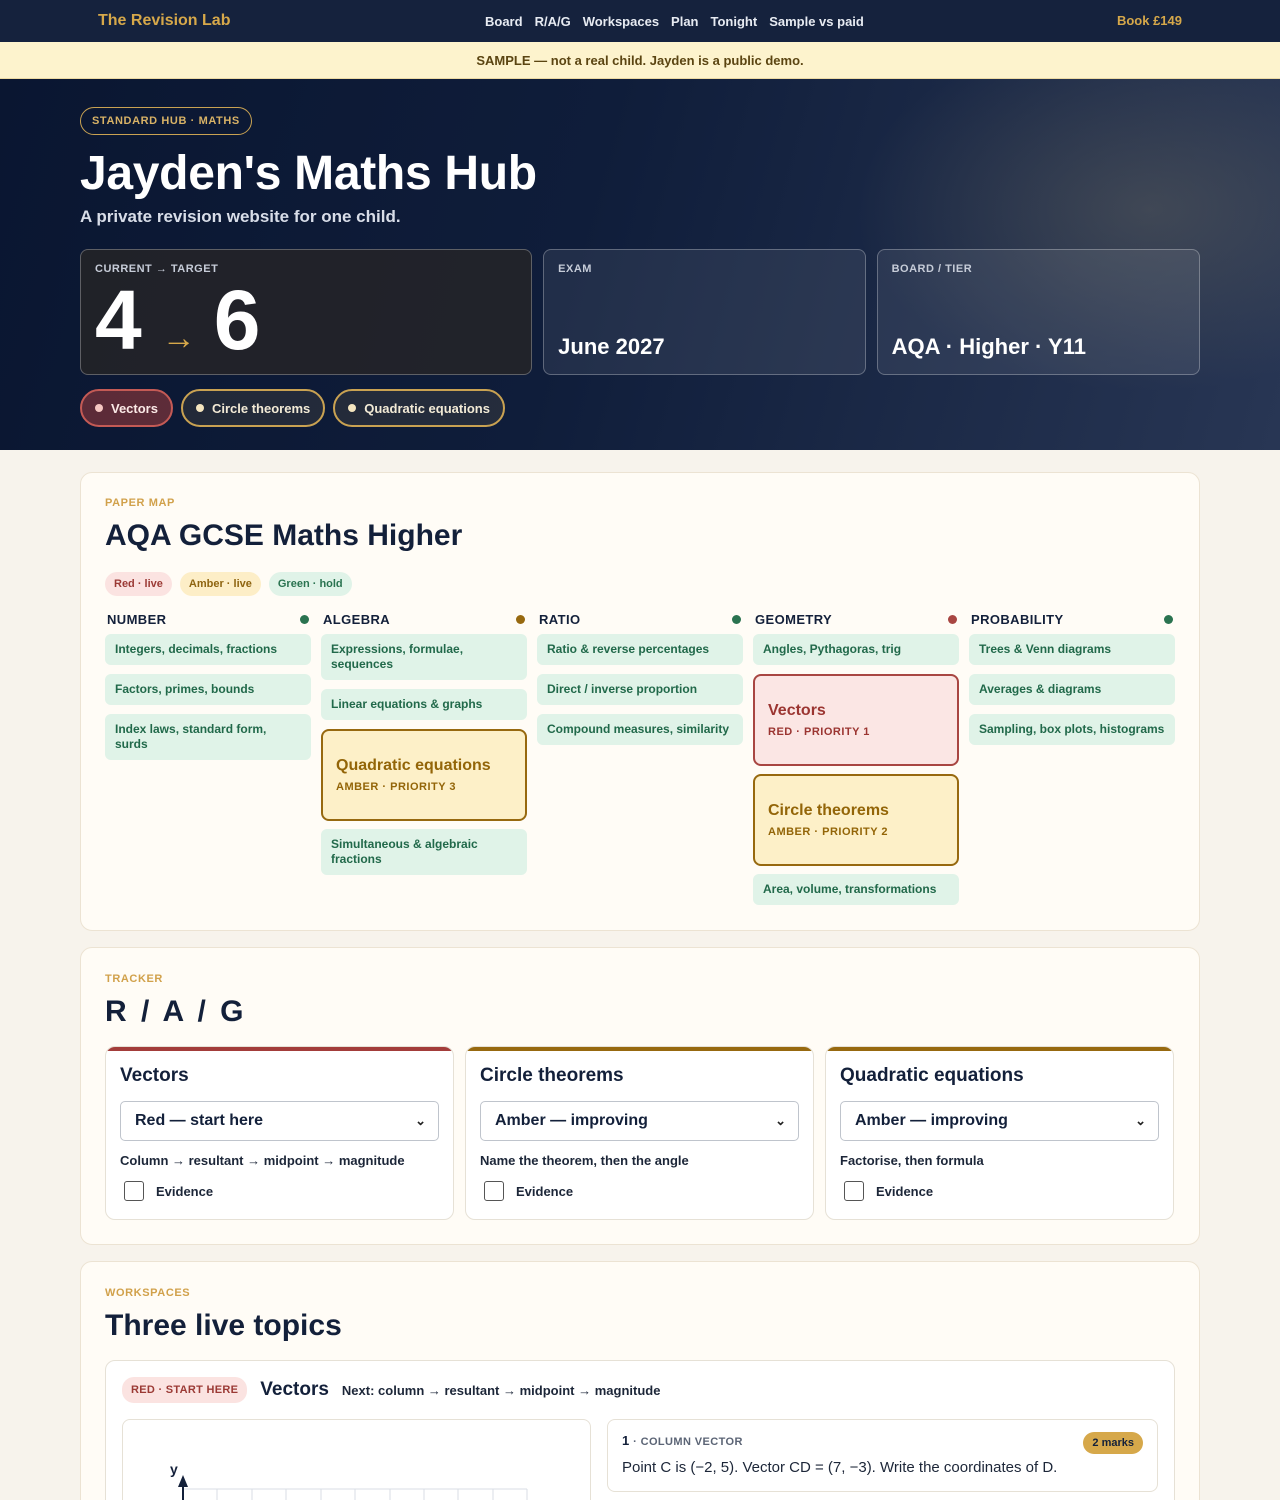  Describe the element at coordinates (584, 1160) in the screenshot. I see `tracker-hint: Name the theorem, then the angle` at that location.